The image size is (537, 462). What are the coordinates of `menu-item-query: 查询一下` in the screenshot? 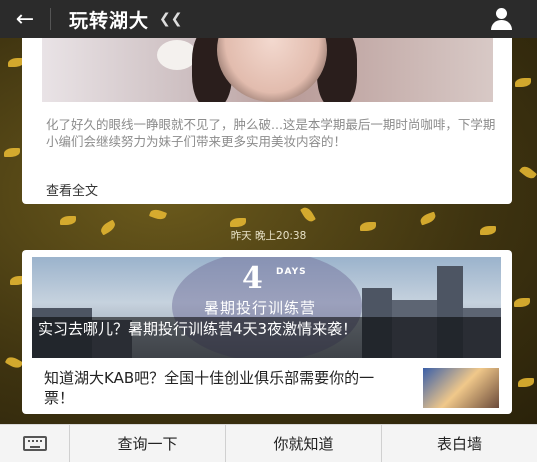 It's located at (148, 443).